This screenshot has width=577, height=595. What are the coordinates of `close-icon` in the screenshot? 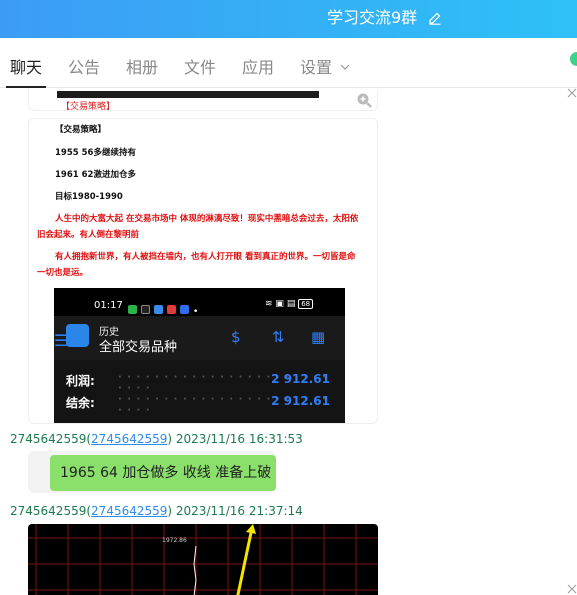 It's located at (572, 589).